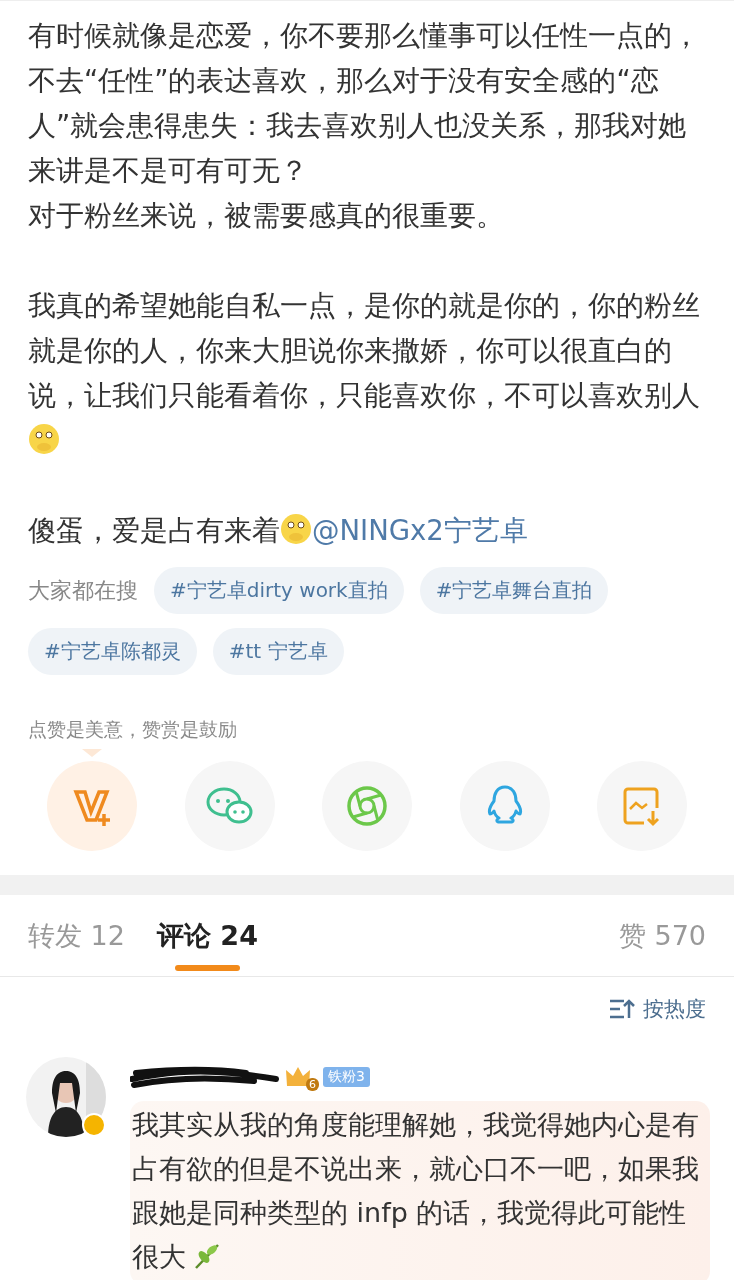 The image size is (734, 1280). Describe the element at coordinates (278, 530) in the screenshot. I see `post-paragraph: 傻蛋，爱是占有来着 @NINGx2宁艺卓` at that location.